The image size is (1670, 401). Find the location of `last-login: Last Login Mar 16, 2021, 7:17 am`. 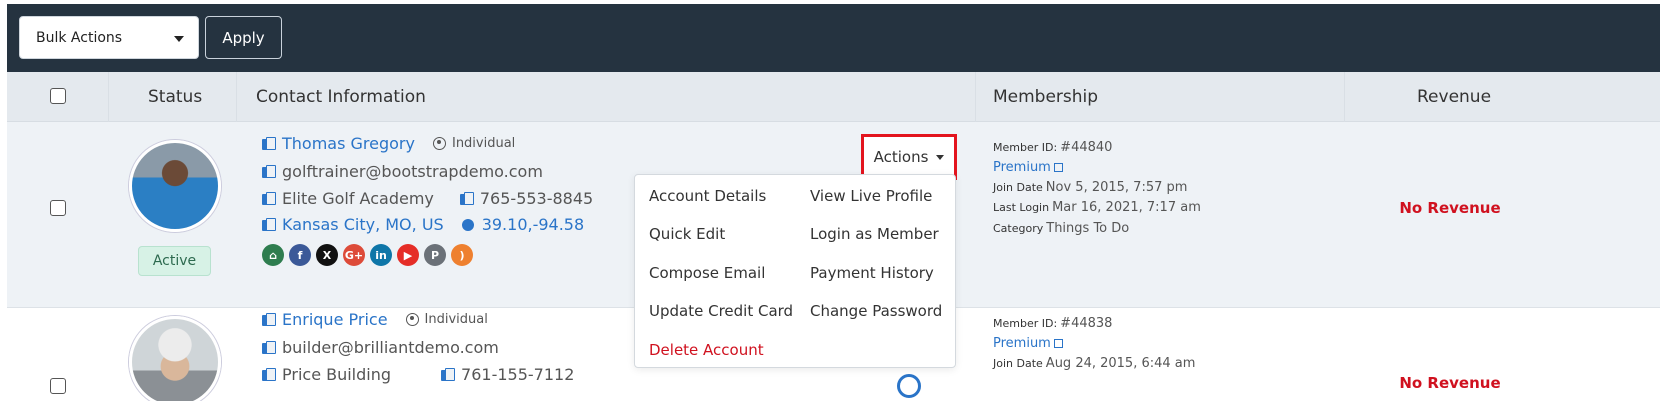

last-login: Last Login Mar 16, 2021, 7:17 am is located at coordinates (1097, 207).